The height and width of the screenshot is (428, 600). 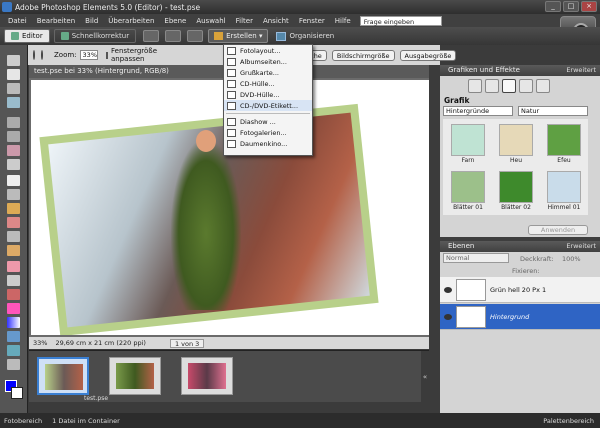 I want to click on pencil-tool-icon, so click(x=13, y=266).